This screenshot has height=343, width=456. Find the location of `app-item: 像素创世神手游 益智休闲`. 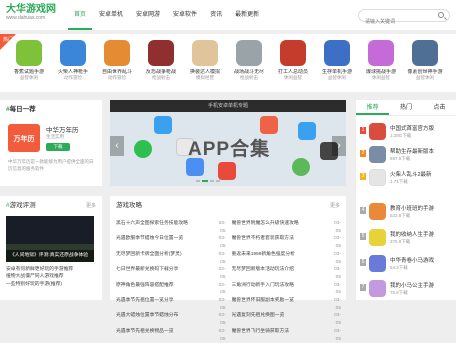

app-item: 像素创世神手游 益智休闲 is located at coordinates (425, 60).